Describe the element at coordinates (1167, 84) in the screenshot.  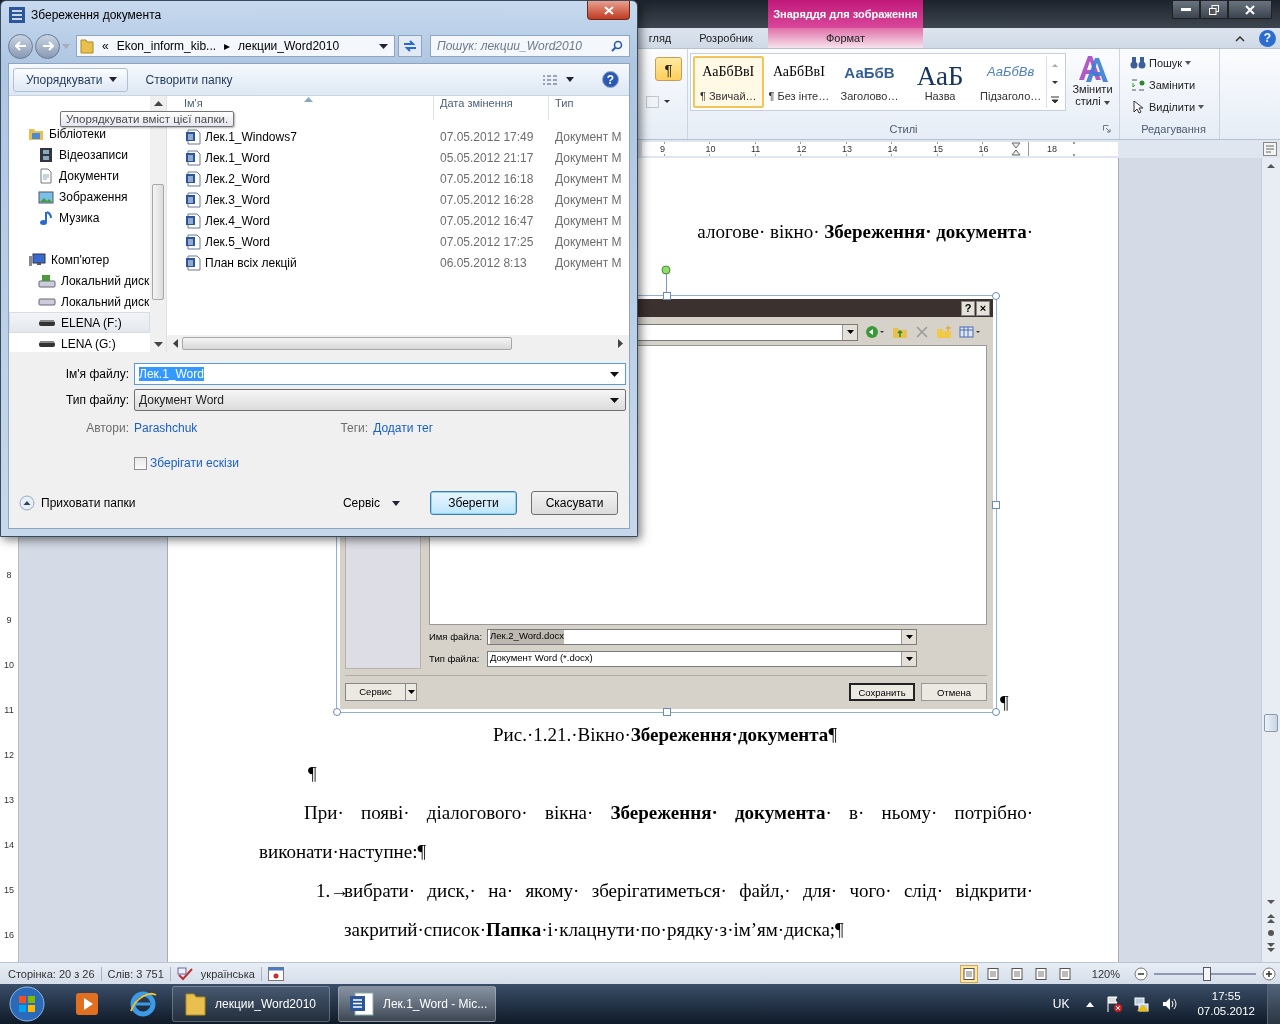
I see `editing-button: Замінити` at that location.